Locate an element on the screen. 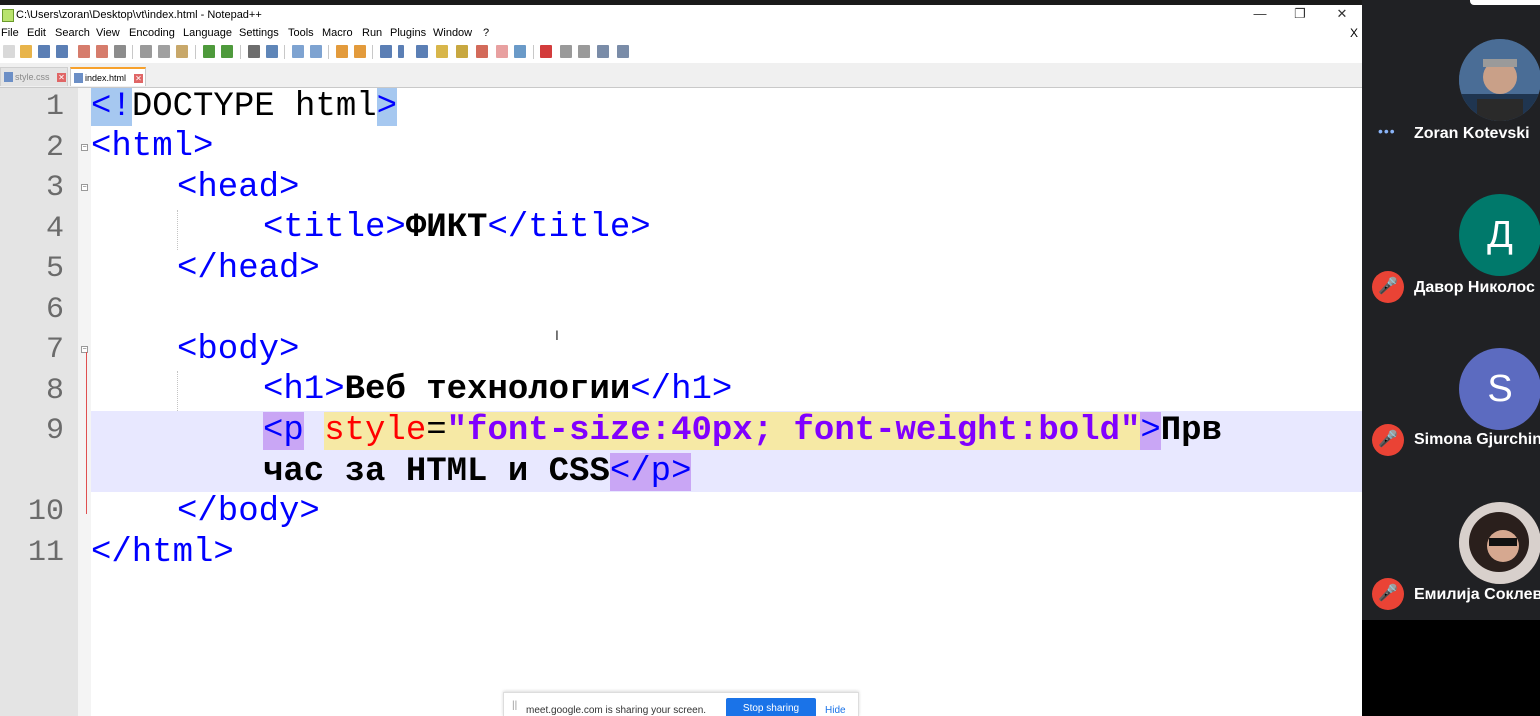 This screenshot has height=716, width=1540. doctype-open: <! is located at coordinates (111, 107).